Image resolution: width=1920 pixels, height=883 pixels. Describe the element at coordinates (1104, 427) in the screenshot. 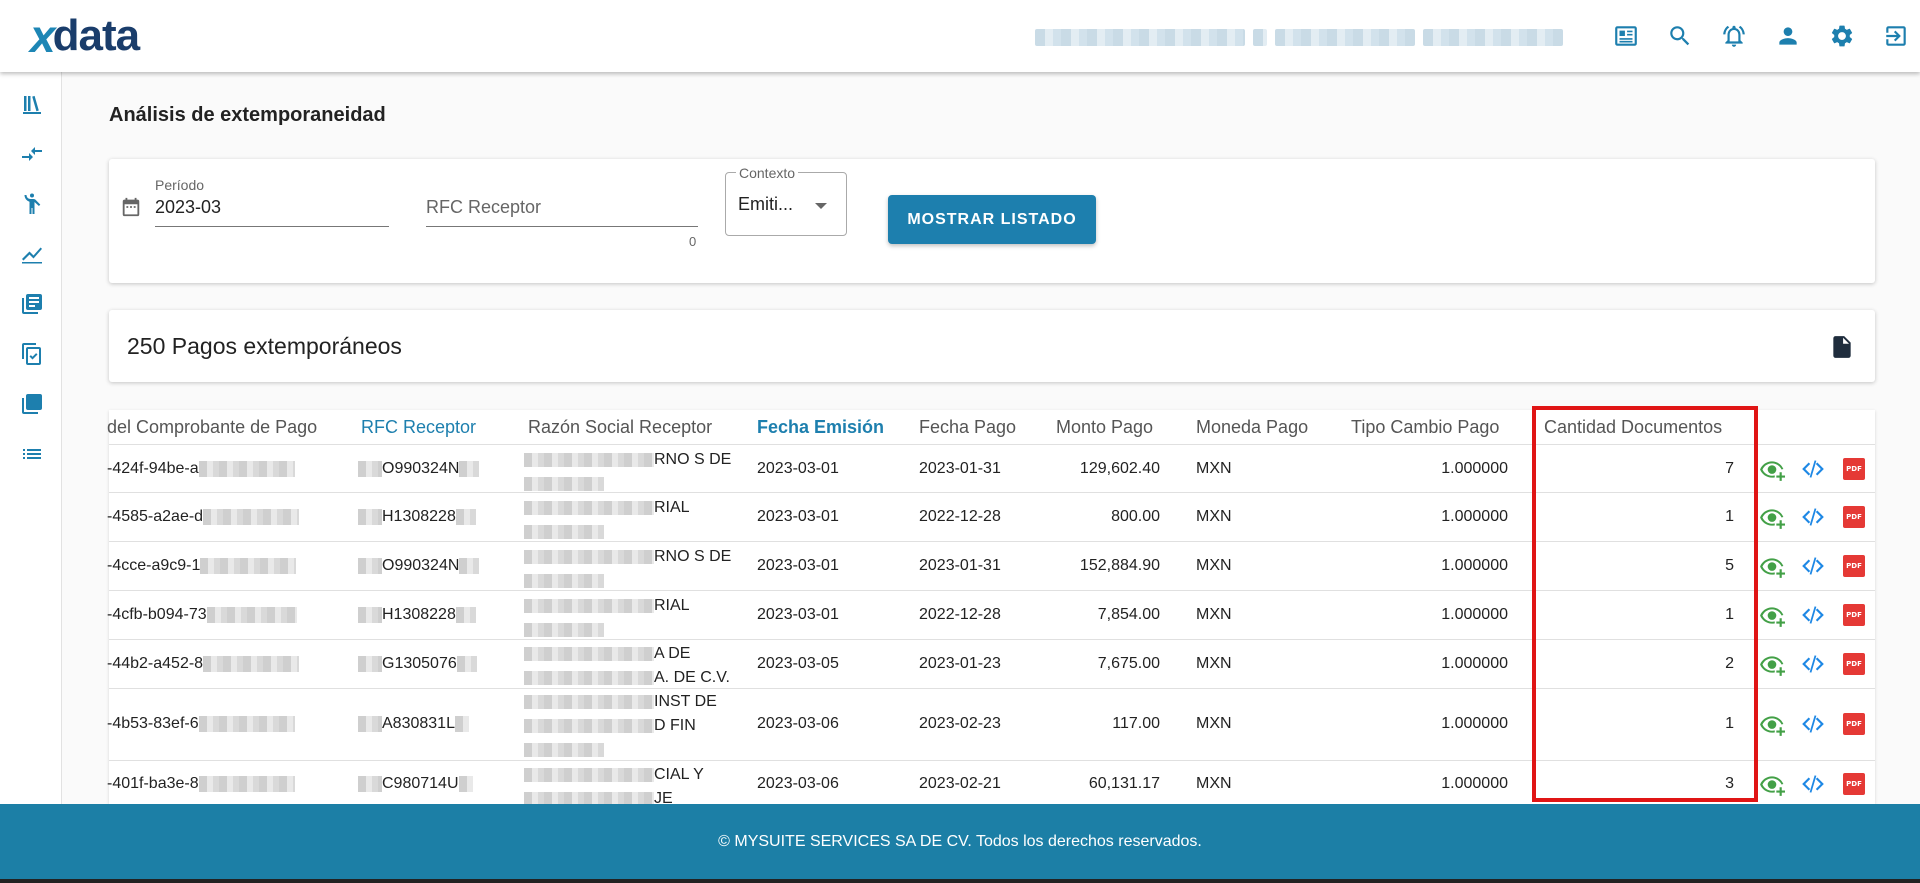

I see `col-monto-header: Monto Pago` at that location.